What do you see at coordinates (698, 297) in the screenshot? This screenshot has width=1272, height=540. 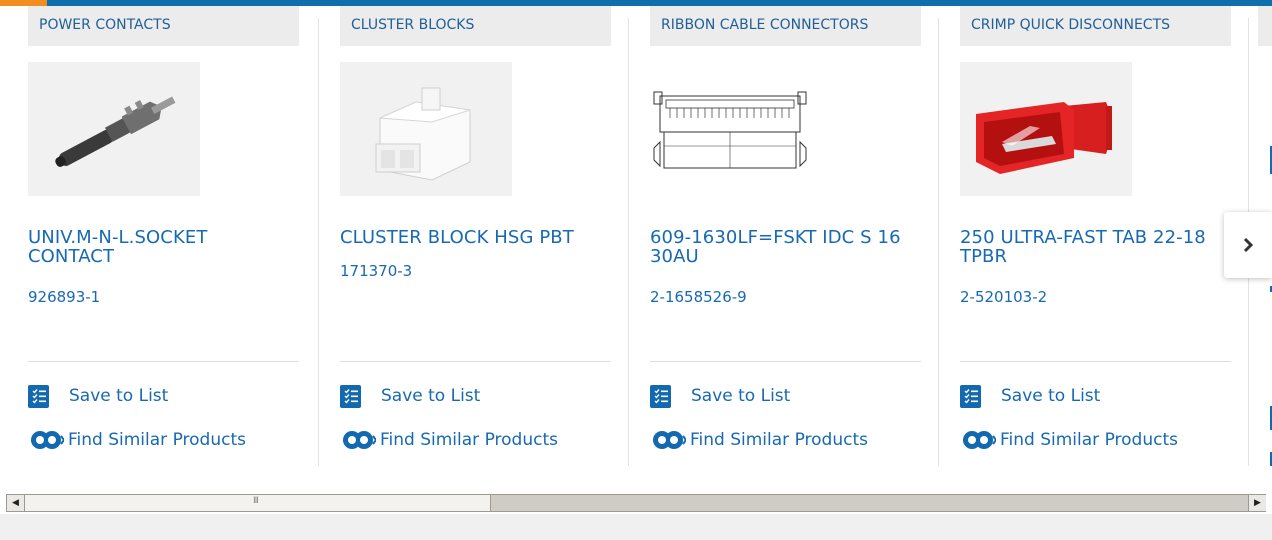 I see `part-number: 2-1658526-9` at bounding box center [698, 297].